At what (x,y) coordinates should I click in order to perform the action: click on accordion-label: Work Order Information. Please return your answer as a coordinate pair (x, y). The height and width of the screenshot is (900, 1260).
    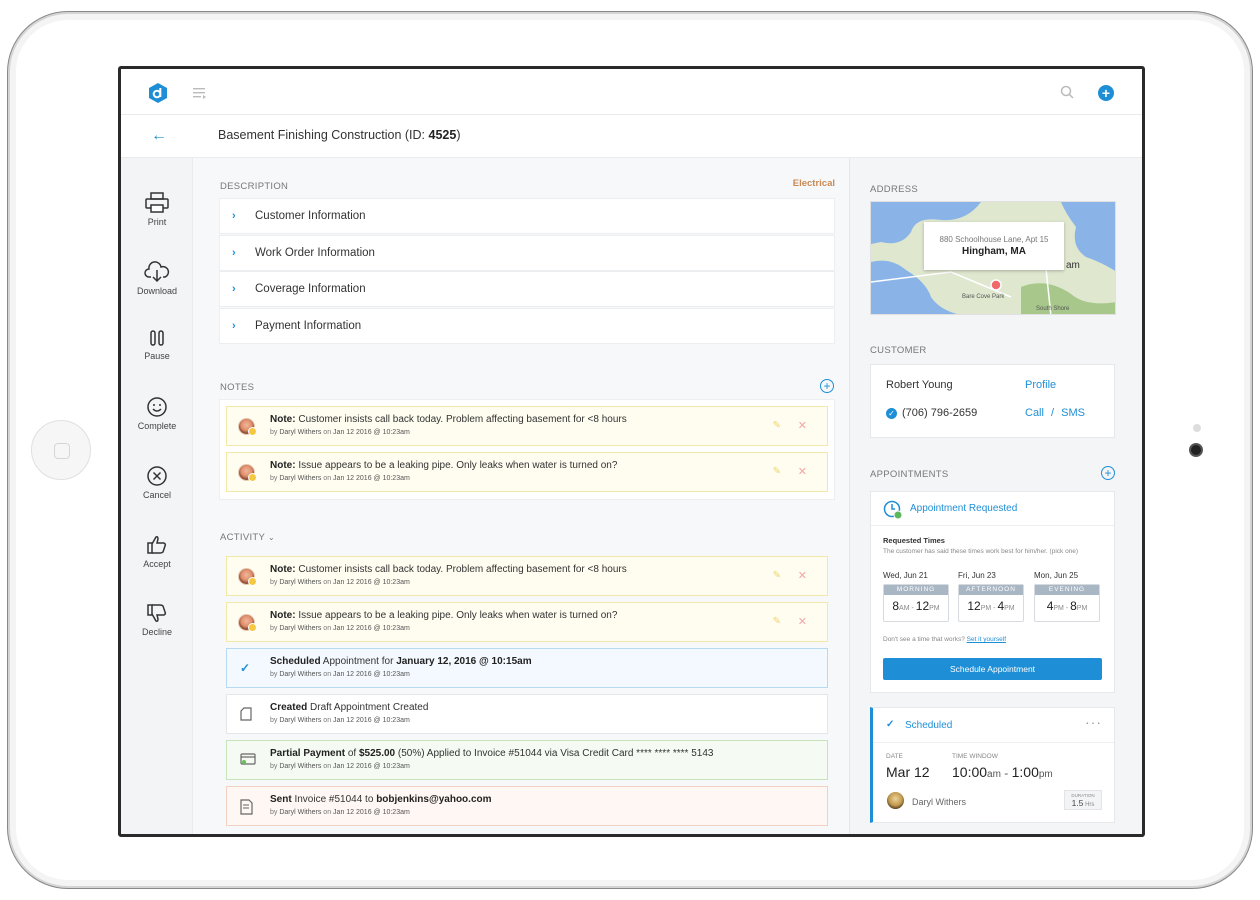
    Looking at the image, I should click on (315, 253).